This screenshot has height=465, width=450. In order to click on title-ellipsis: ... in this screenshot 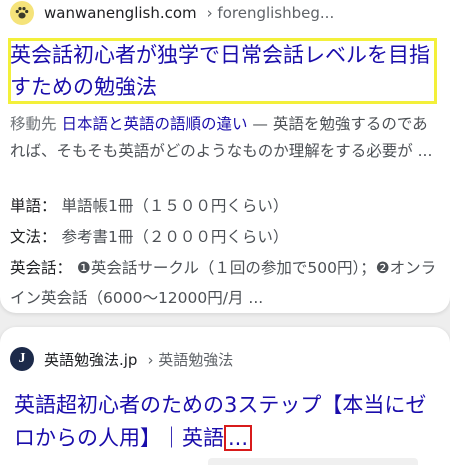, I will do `click(238, 438)`.